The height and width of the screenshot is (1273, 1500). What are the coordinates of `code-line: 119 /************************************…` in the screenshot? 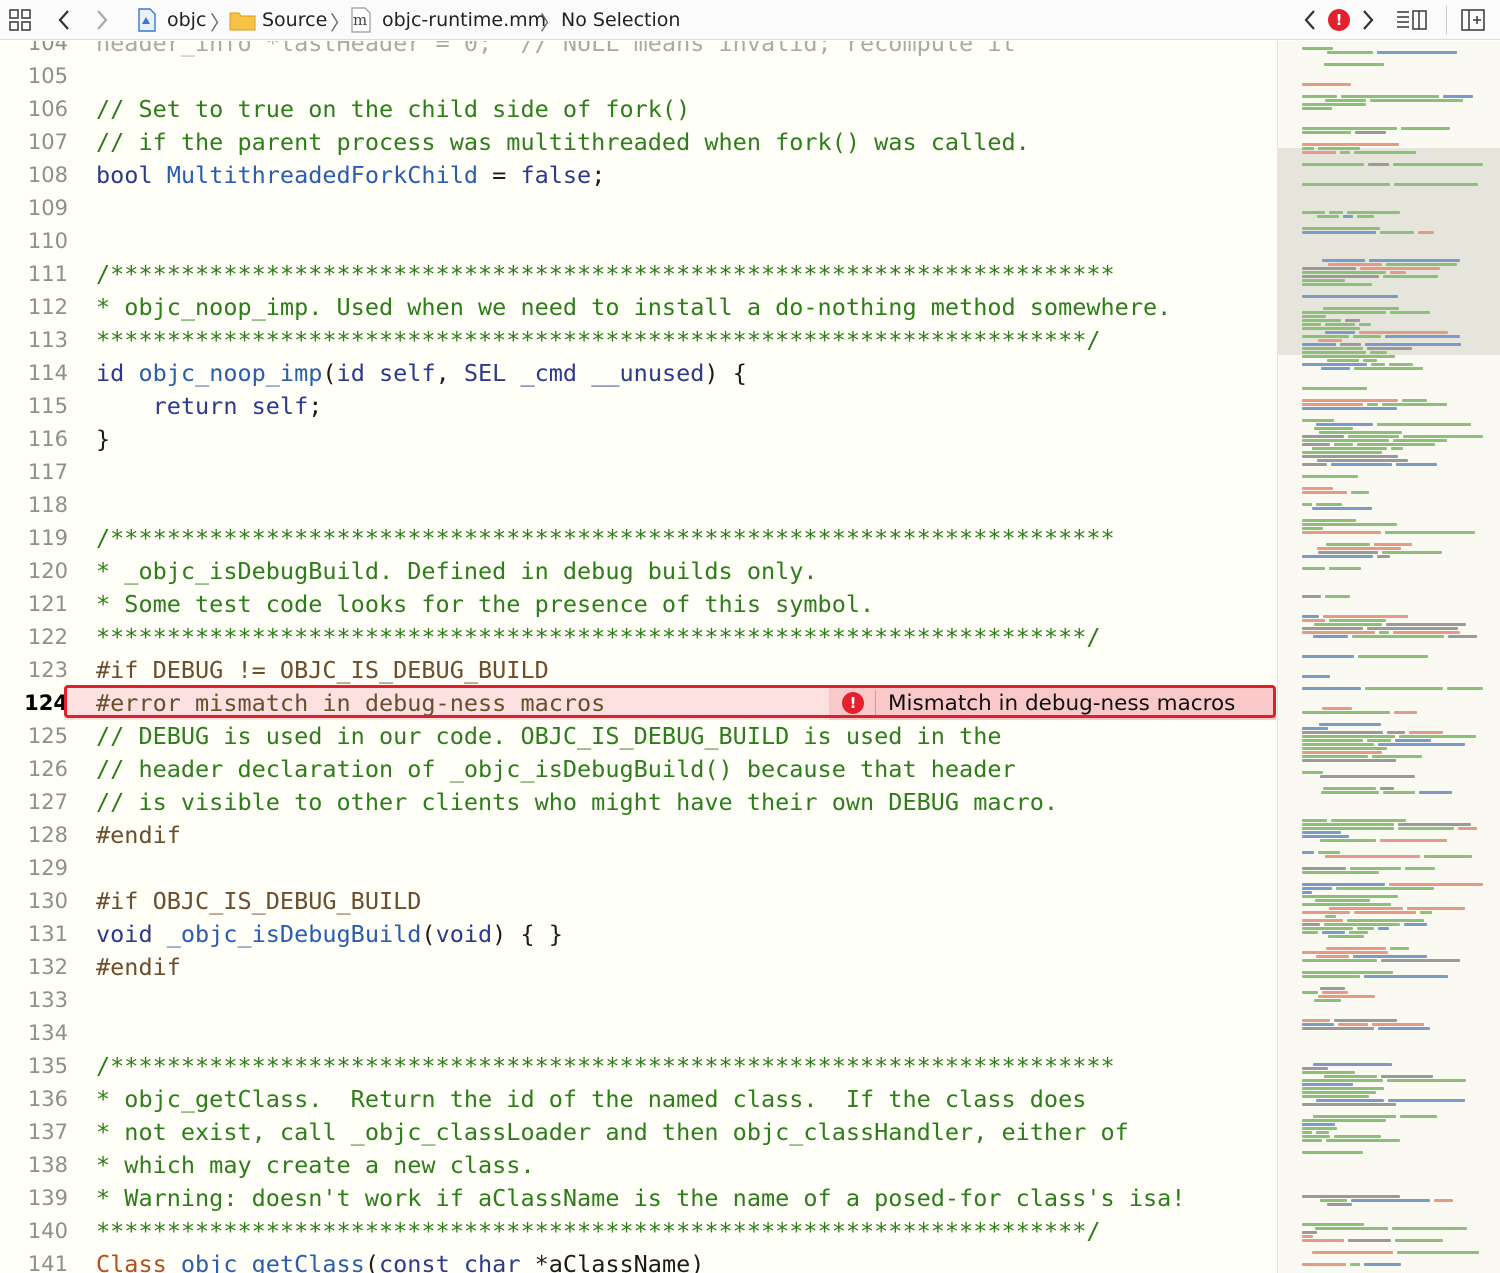 It's located at (638, 538).